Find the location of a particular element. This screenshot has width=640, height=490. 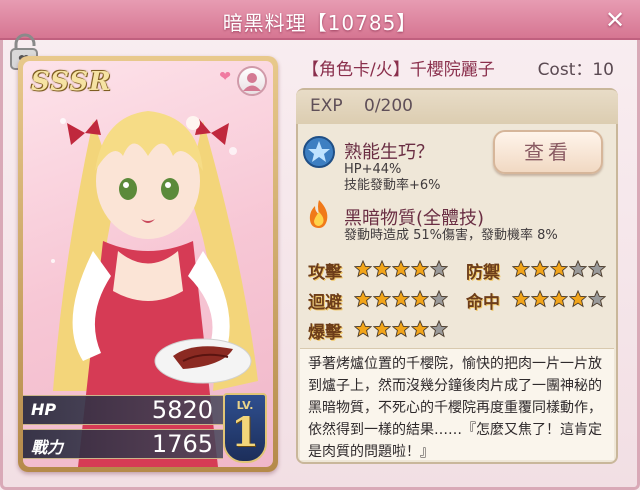

exp-bar: EXP 0/200 is located at coordinates (457, 107).